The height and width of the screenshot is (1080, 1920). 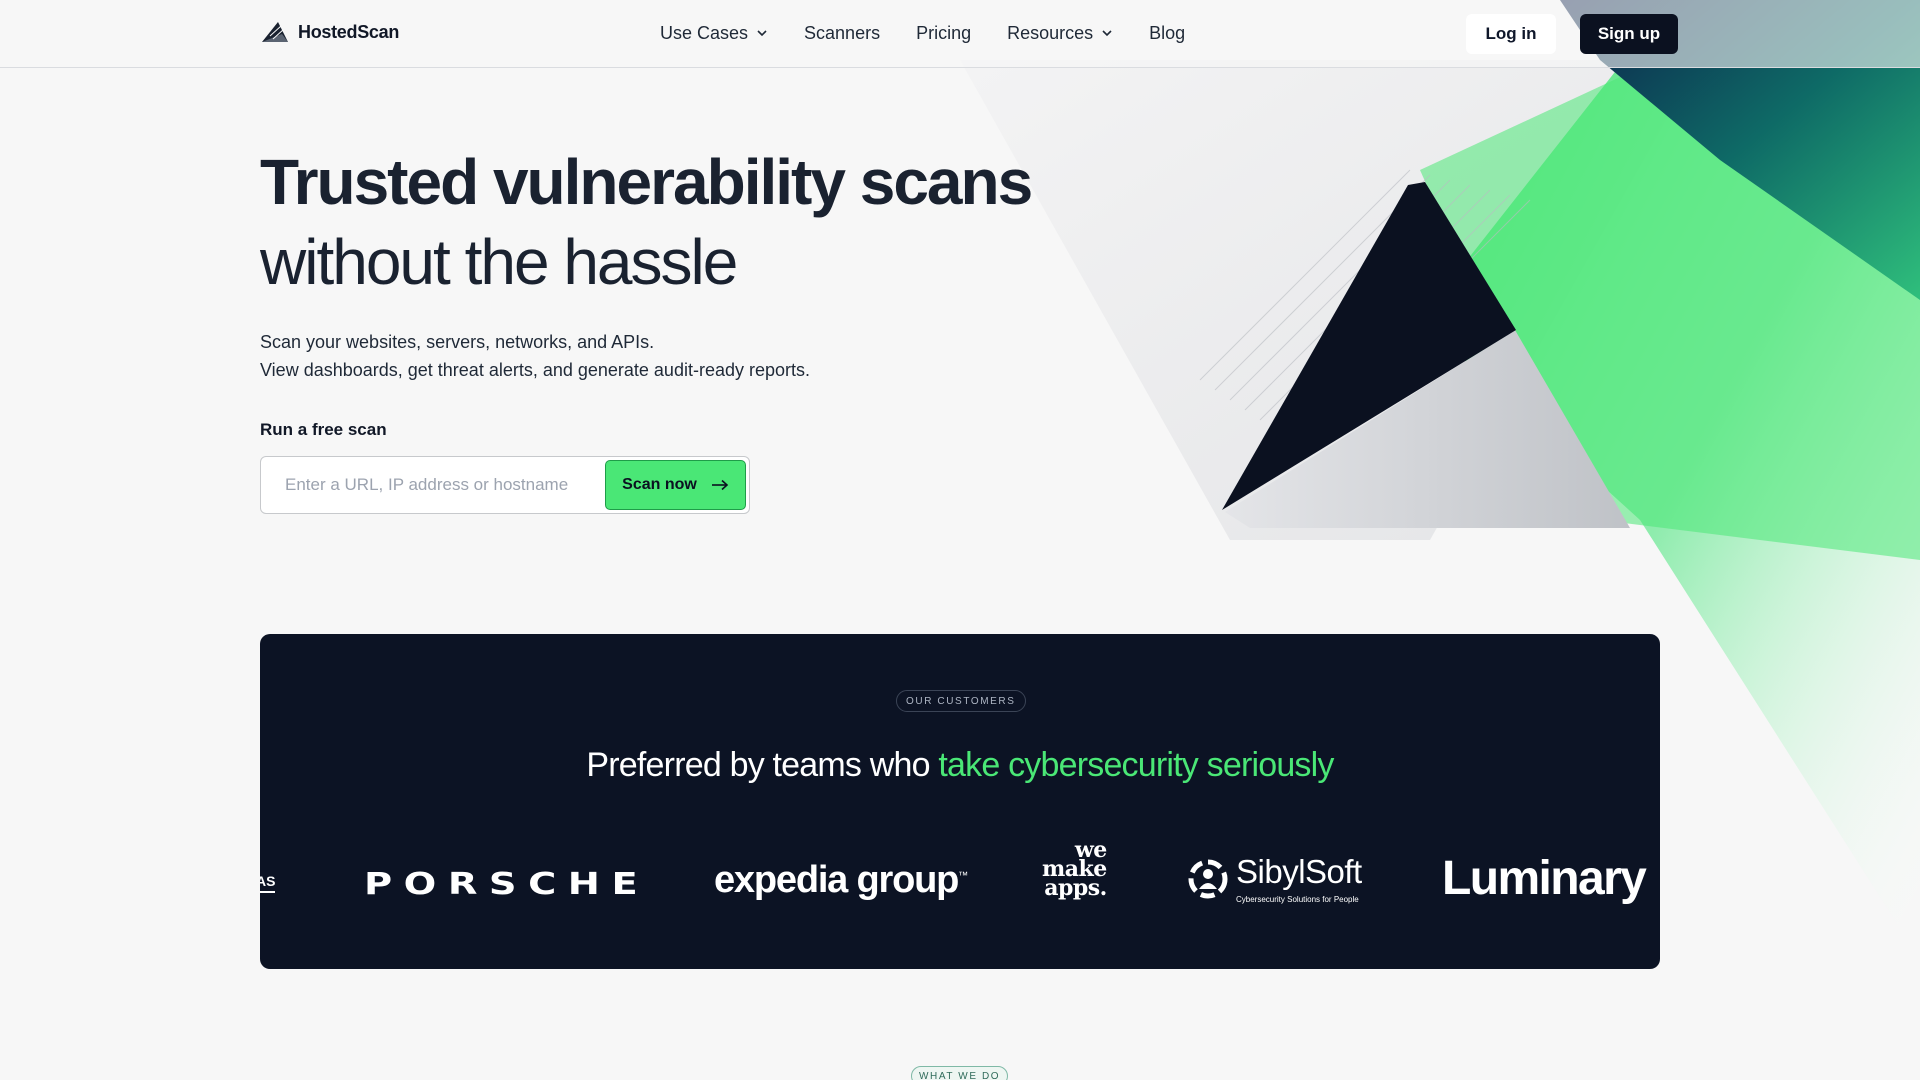 What do you see at coordinates (507, 884) in the screenshot?
I see `customer-logo-porsche: PORSCHE` at bounding box center [507, 884].